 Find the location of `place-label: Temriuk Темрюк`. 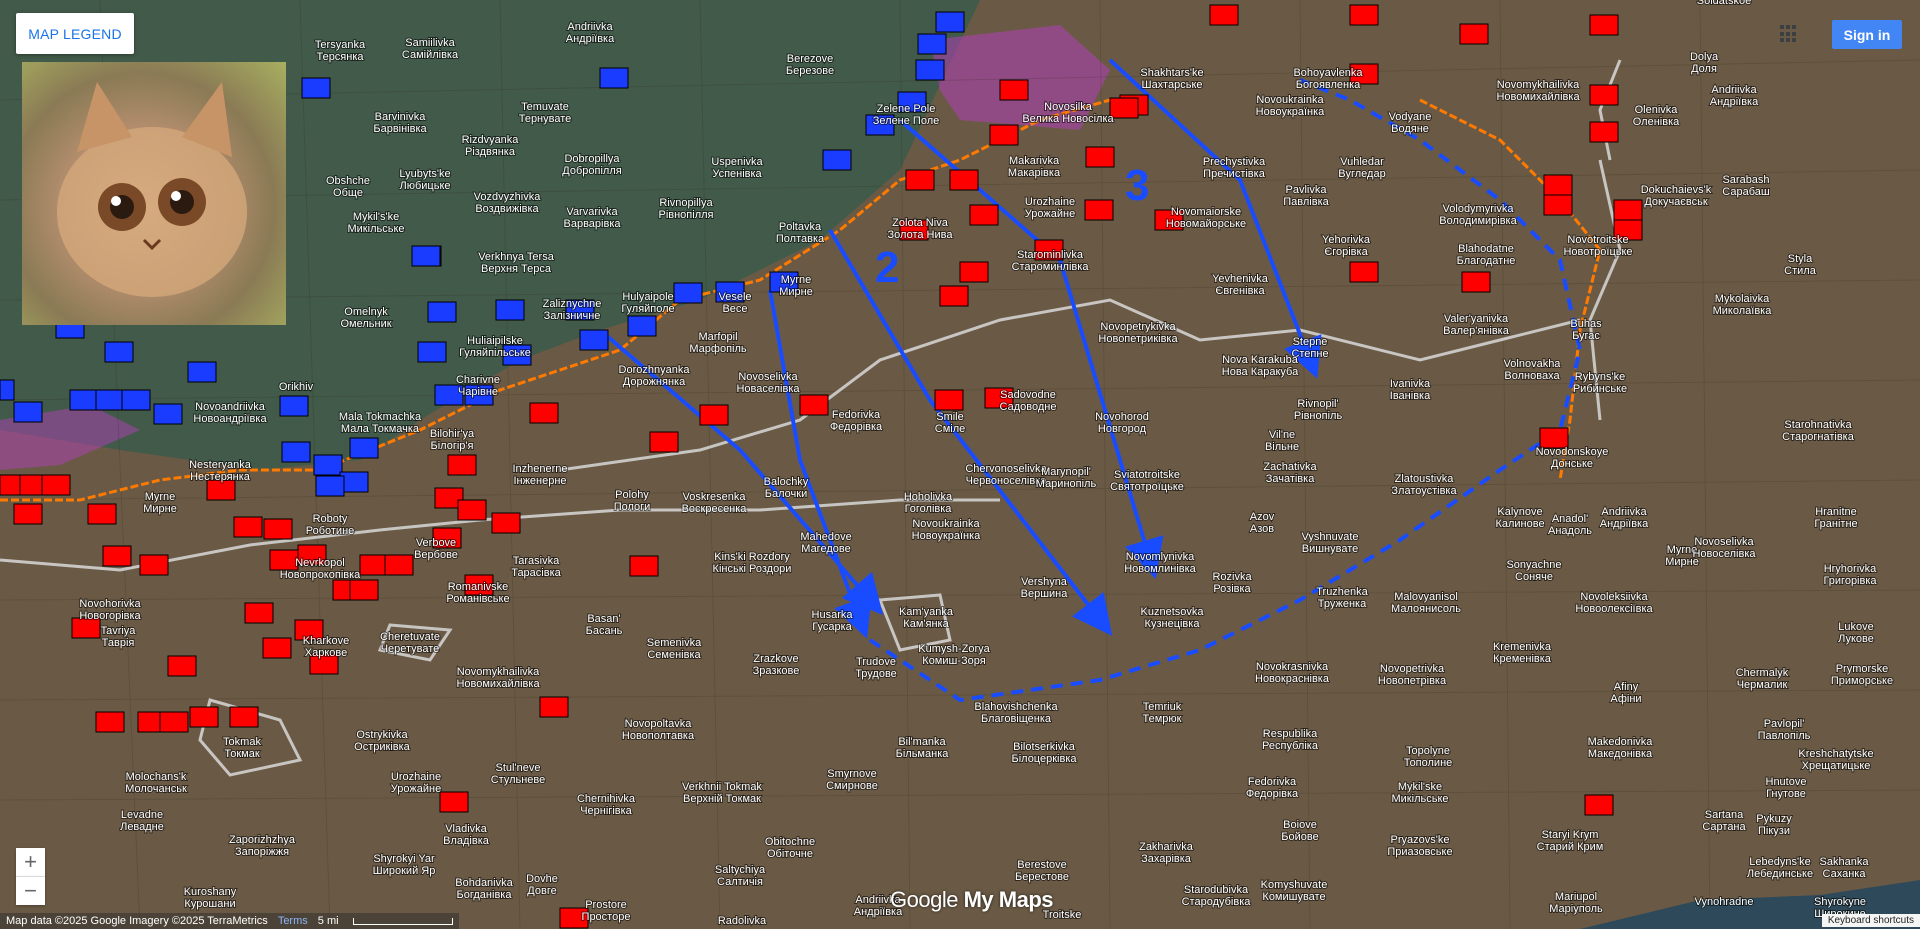

place-label: Temriuk Темрюк is located at coordinates (1162, 713).